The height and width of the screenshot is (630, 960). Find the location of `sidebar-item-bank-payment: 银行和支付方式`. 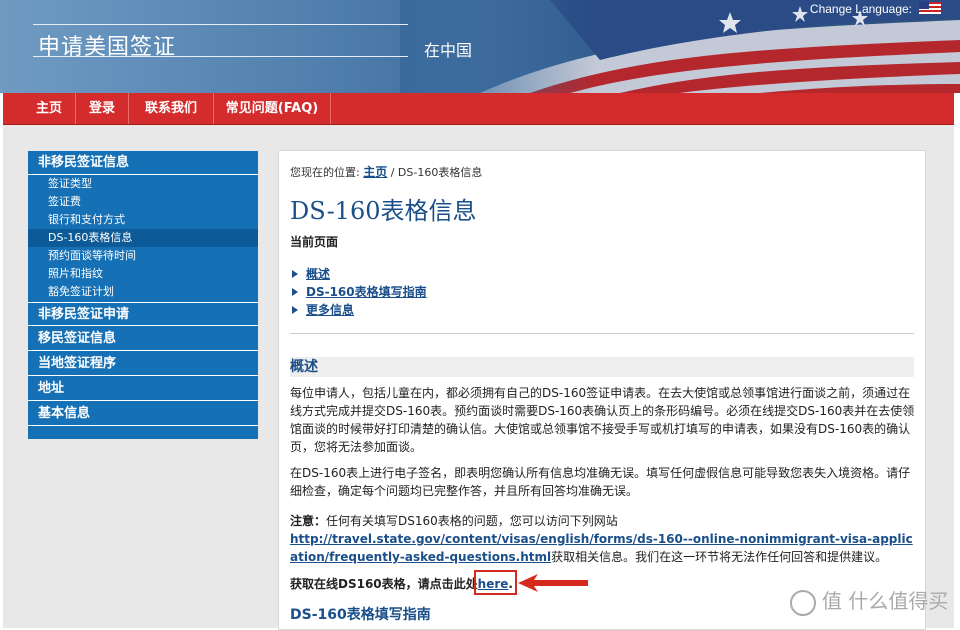

sidebar-item-bank-payment: 银行和支付方式 is located at coordinates (143, 220).